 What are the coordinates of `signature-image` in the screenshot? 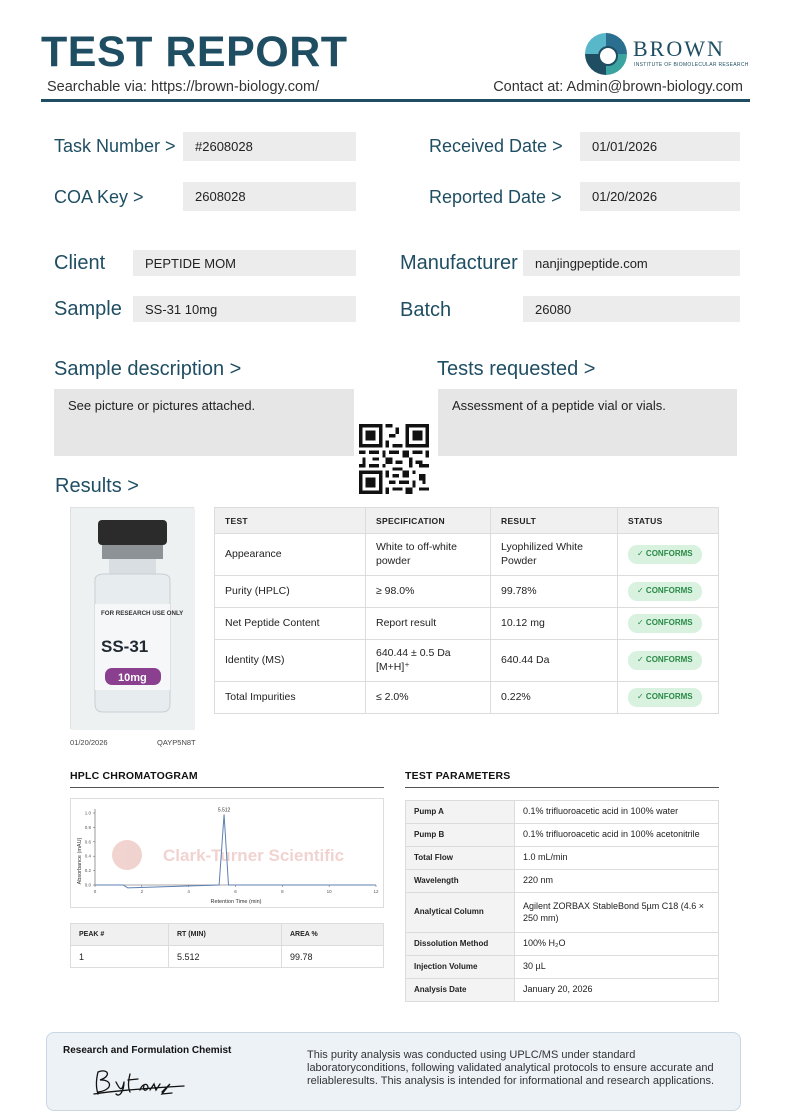 It's located at (139, 1083).